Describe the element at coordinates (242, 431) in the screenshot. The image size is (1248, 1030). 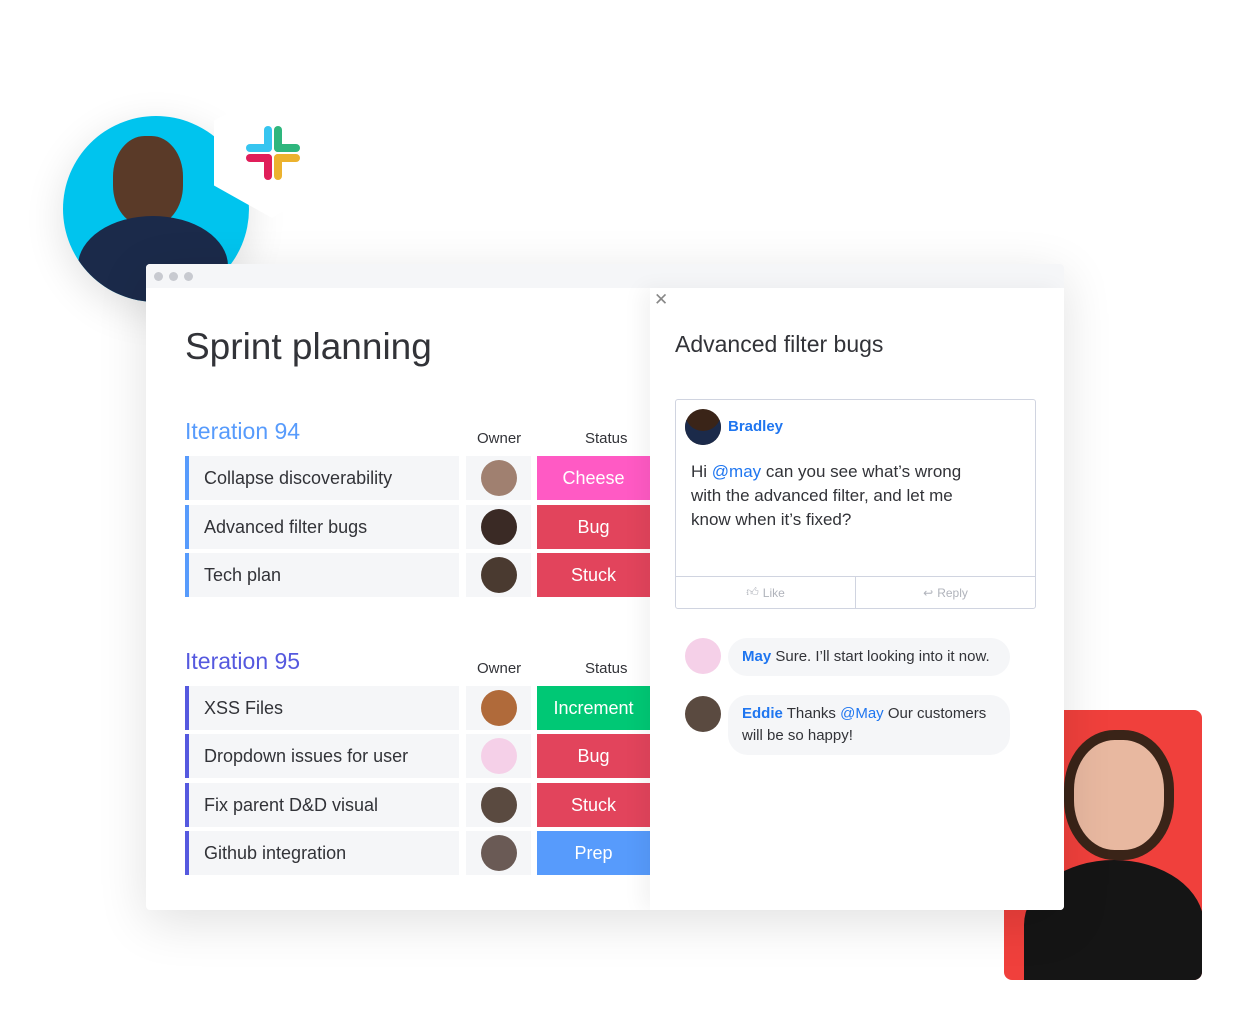
I see `group-title: Iteration 94` at that location.